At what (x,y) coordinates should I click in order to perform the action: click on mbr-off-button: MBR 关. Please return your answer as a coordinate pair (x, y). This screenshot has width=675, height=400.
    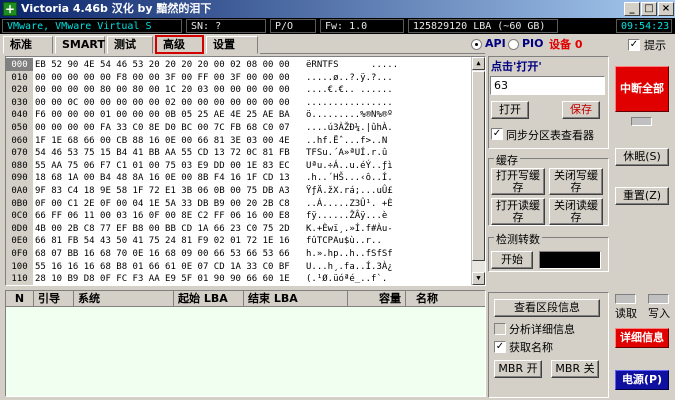
    Looking at the image, I should click on (575, 369).